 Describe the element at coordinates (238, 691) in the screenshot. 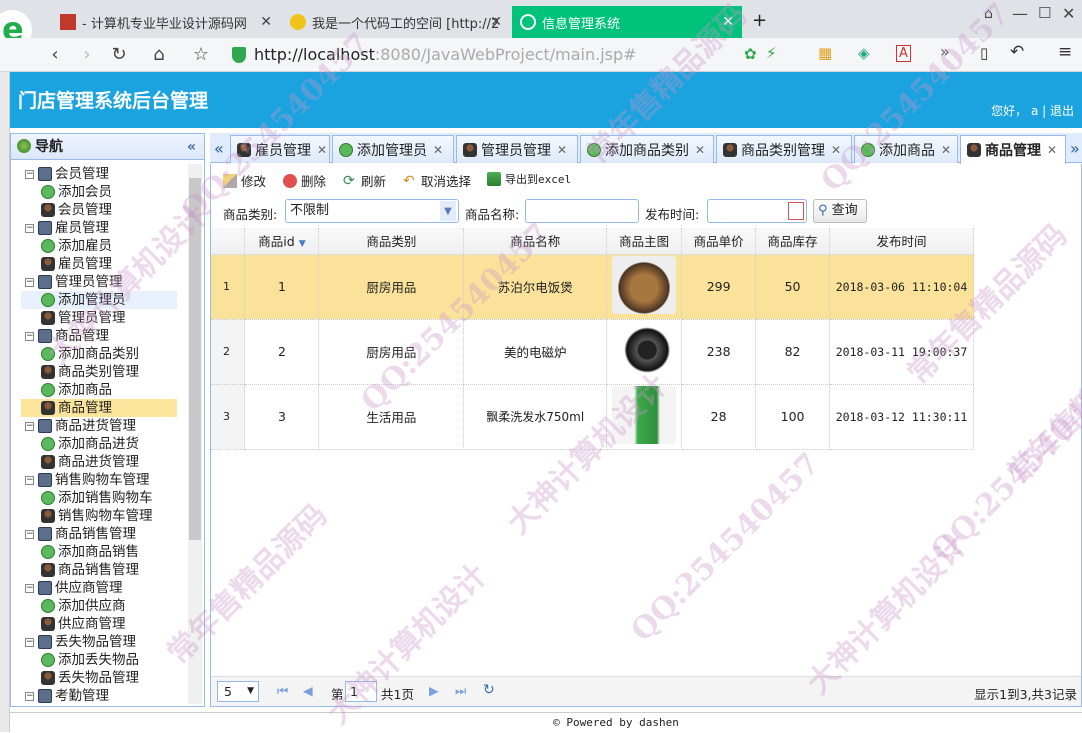

I see `page-size-select: 5 ▼` at that location.